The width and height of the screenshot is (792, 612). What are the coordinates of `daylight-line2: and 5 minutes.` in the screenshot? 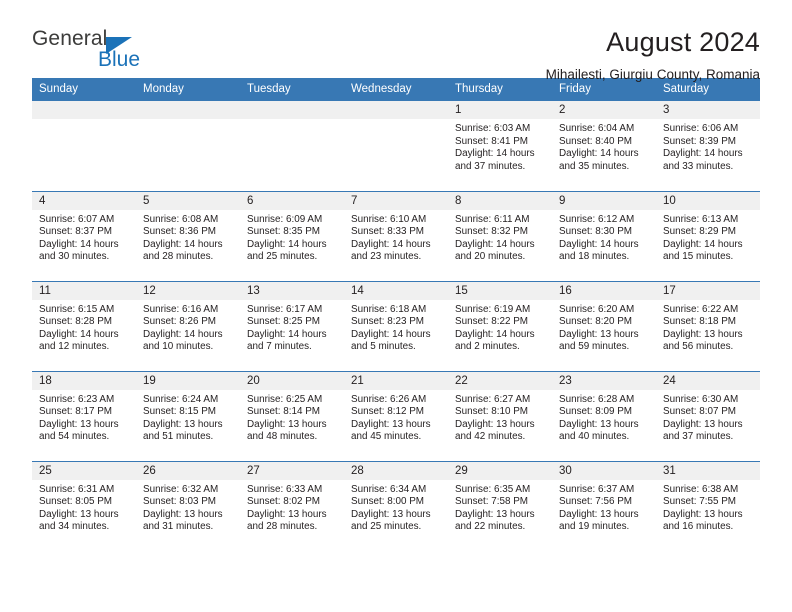 It's located at (383, 347).